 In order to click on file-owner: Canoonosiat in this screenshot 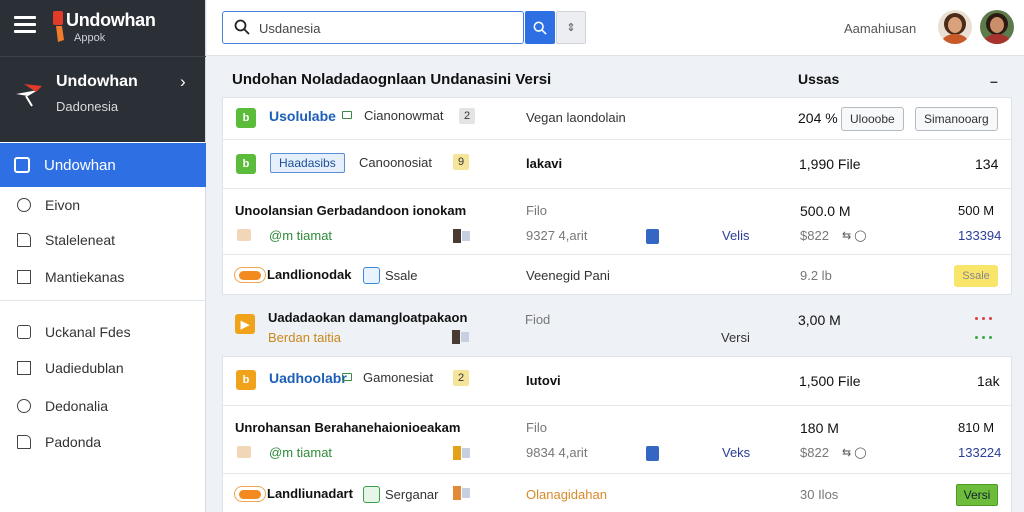, I will do `click(395, 162)`.